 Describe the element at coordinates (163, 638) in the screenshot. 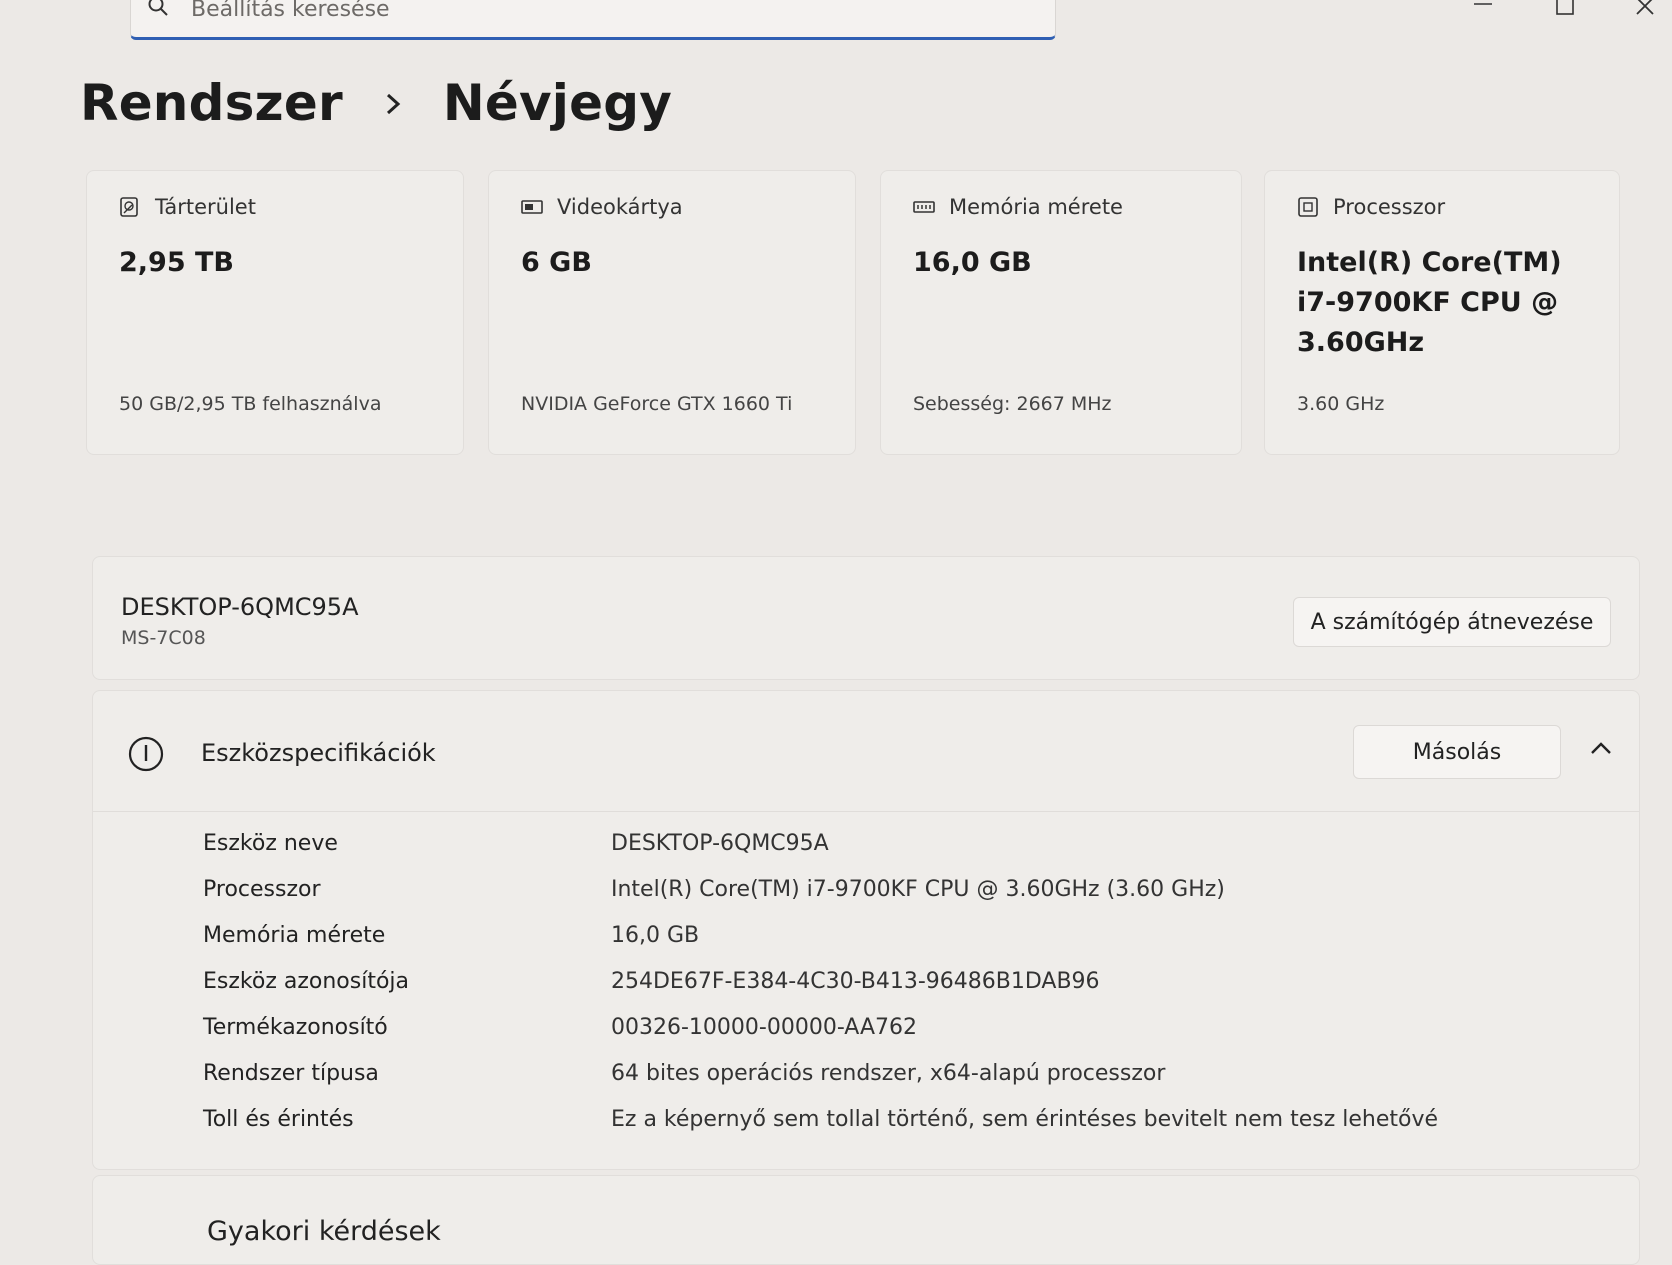

I see `device-model: MS-7C08` at that location.